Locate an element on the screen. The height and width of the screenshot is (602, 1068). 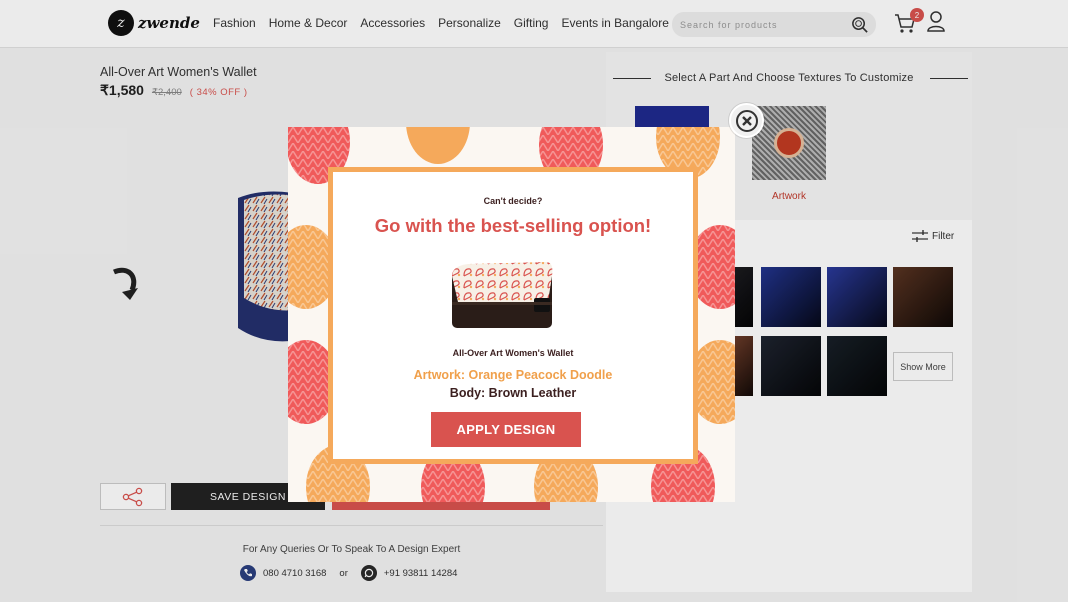
close-icon is located at coordinates (746, 120).